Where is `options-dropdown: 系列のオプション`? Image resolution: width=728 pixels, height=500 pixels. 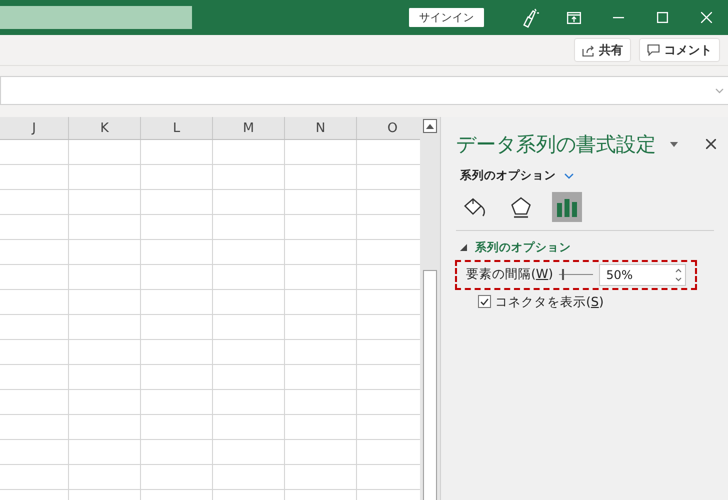
options-dropdown: 系列のオプション is located at coordinates (508, 175).